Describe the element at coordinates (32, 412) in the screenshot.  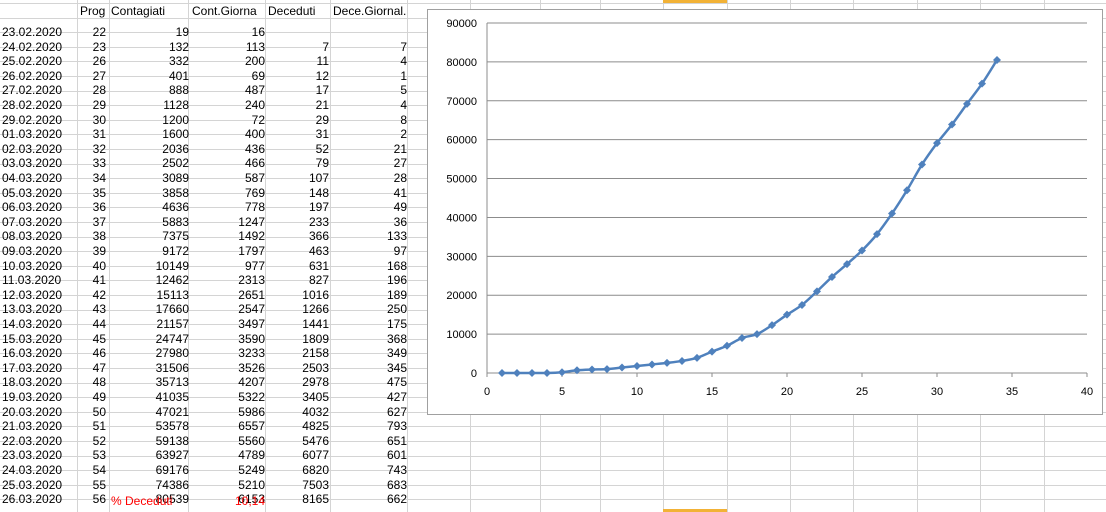
I see `cell-date: 20.03.2020` at that location.